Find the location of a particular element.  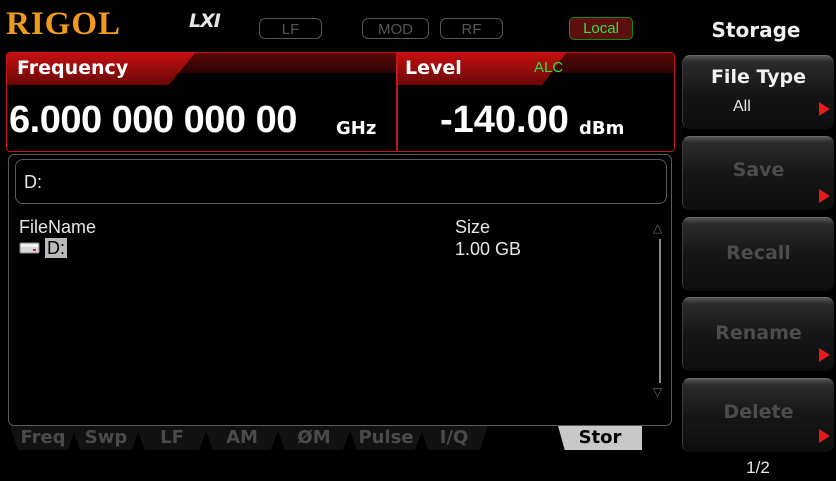

level-unit: dBm is located at coordinates (602, 128).